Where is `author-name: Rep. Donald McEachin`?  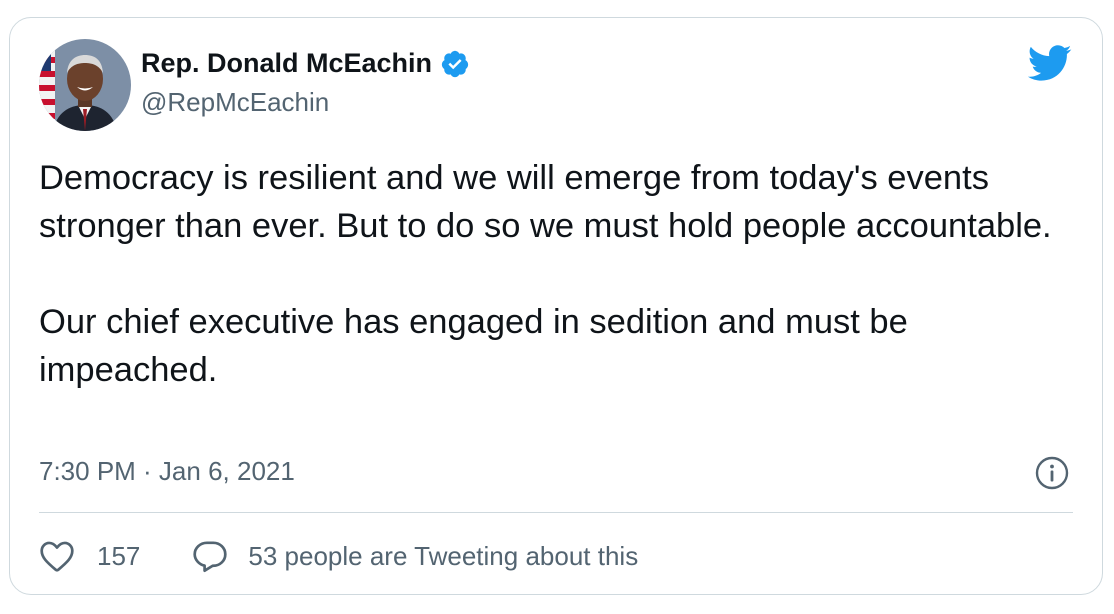 author-name: Rep. Donald McEachin is located at coordinates (305, 63).